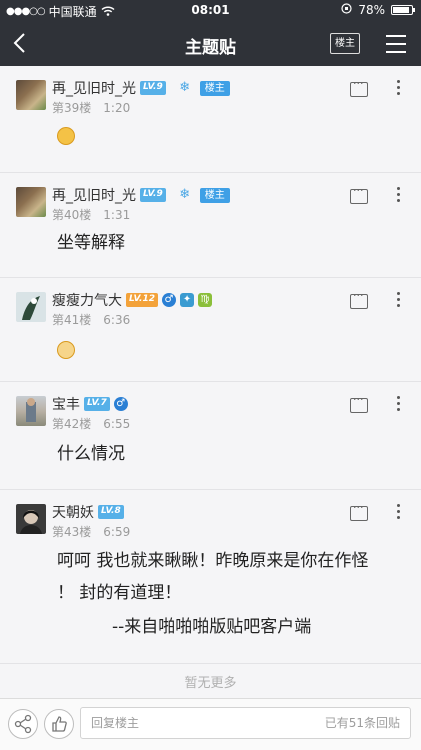  Describe the element at coordinates (72, 108) in the screenshot. I see `floor-number: 第39楼` at that location.